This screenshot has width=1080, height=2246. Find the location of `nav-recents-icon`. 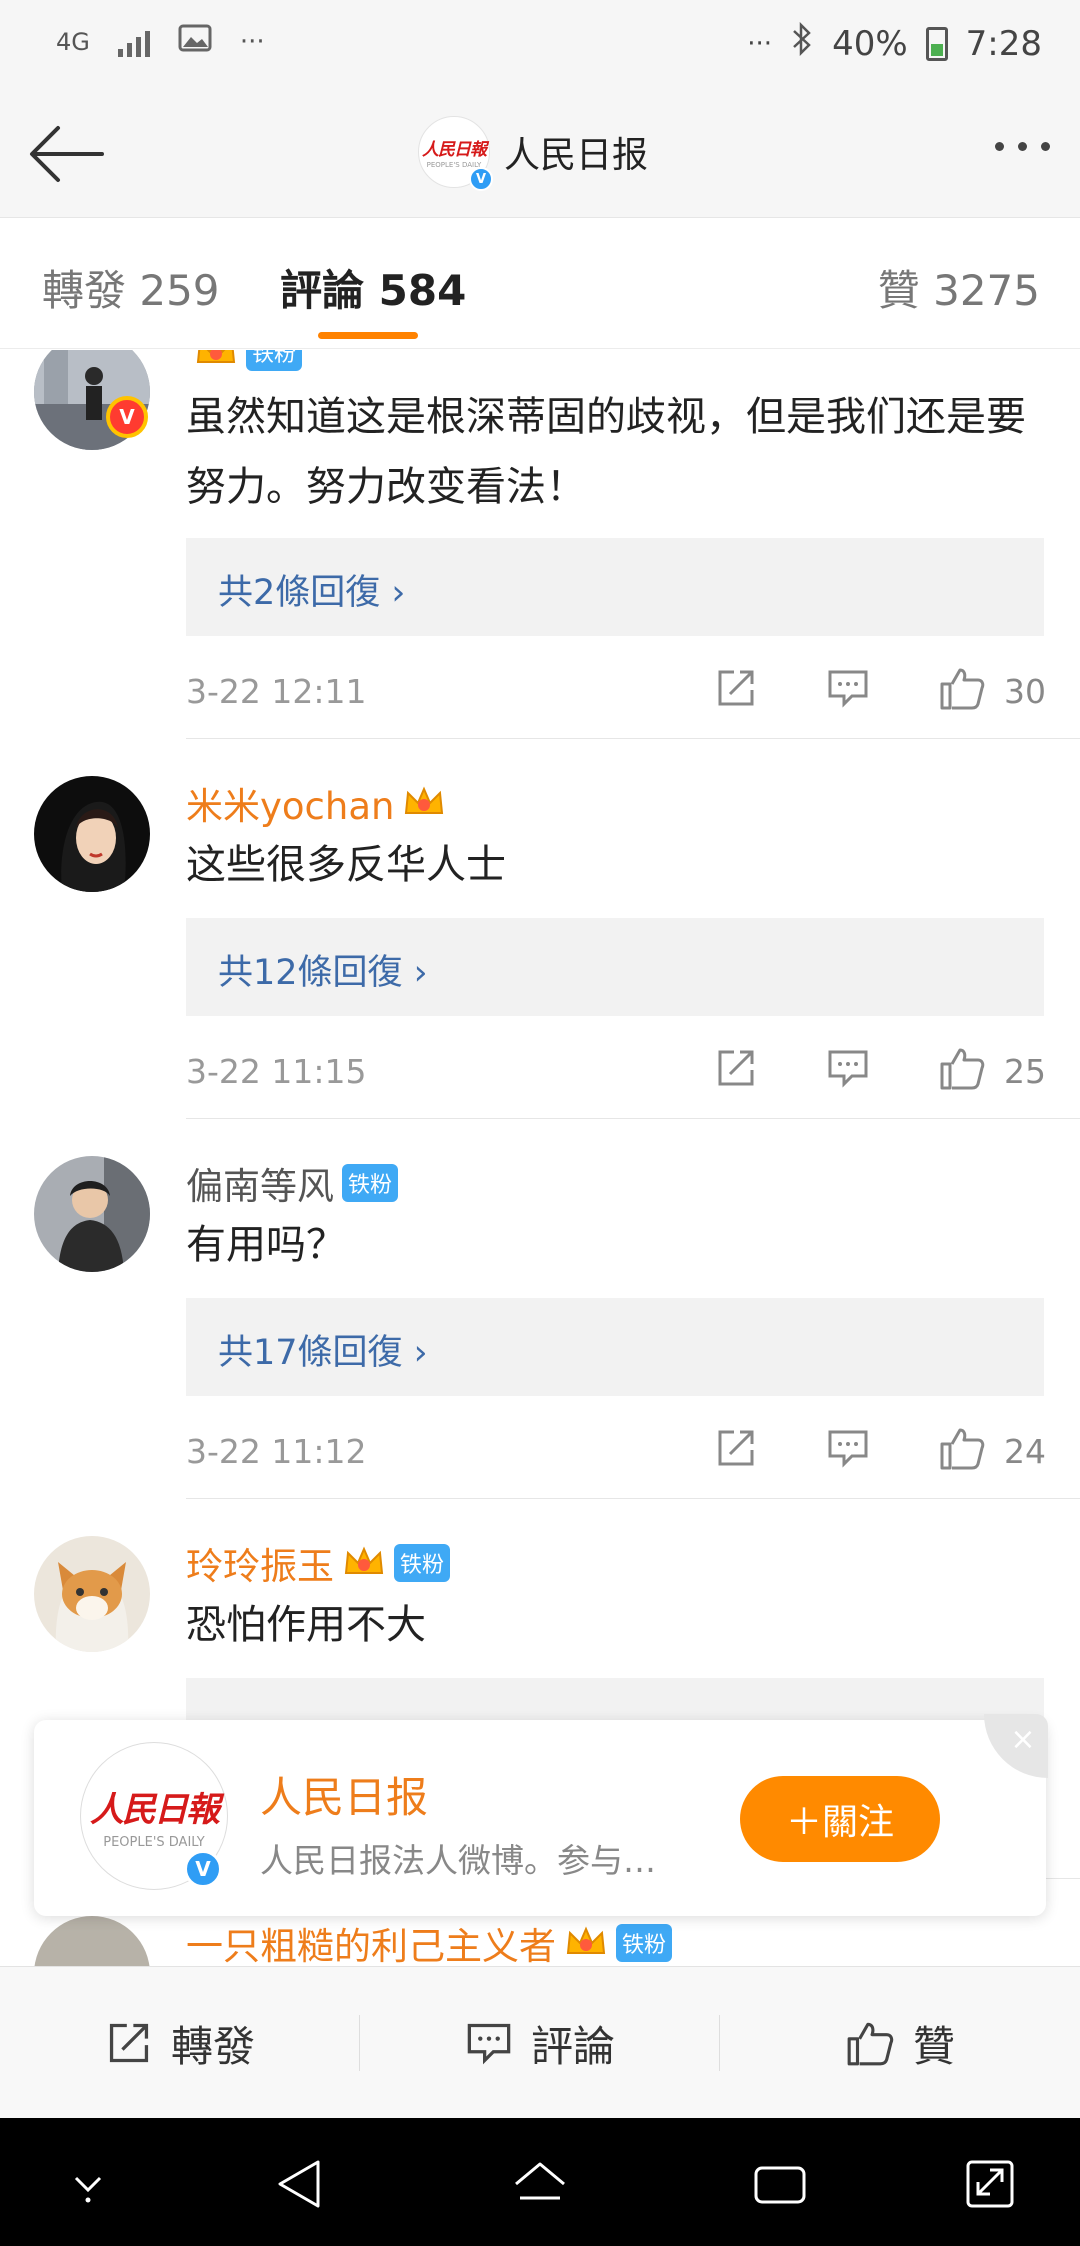

nav-recents-icon is located at coordinates (780, 2184).